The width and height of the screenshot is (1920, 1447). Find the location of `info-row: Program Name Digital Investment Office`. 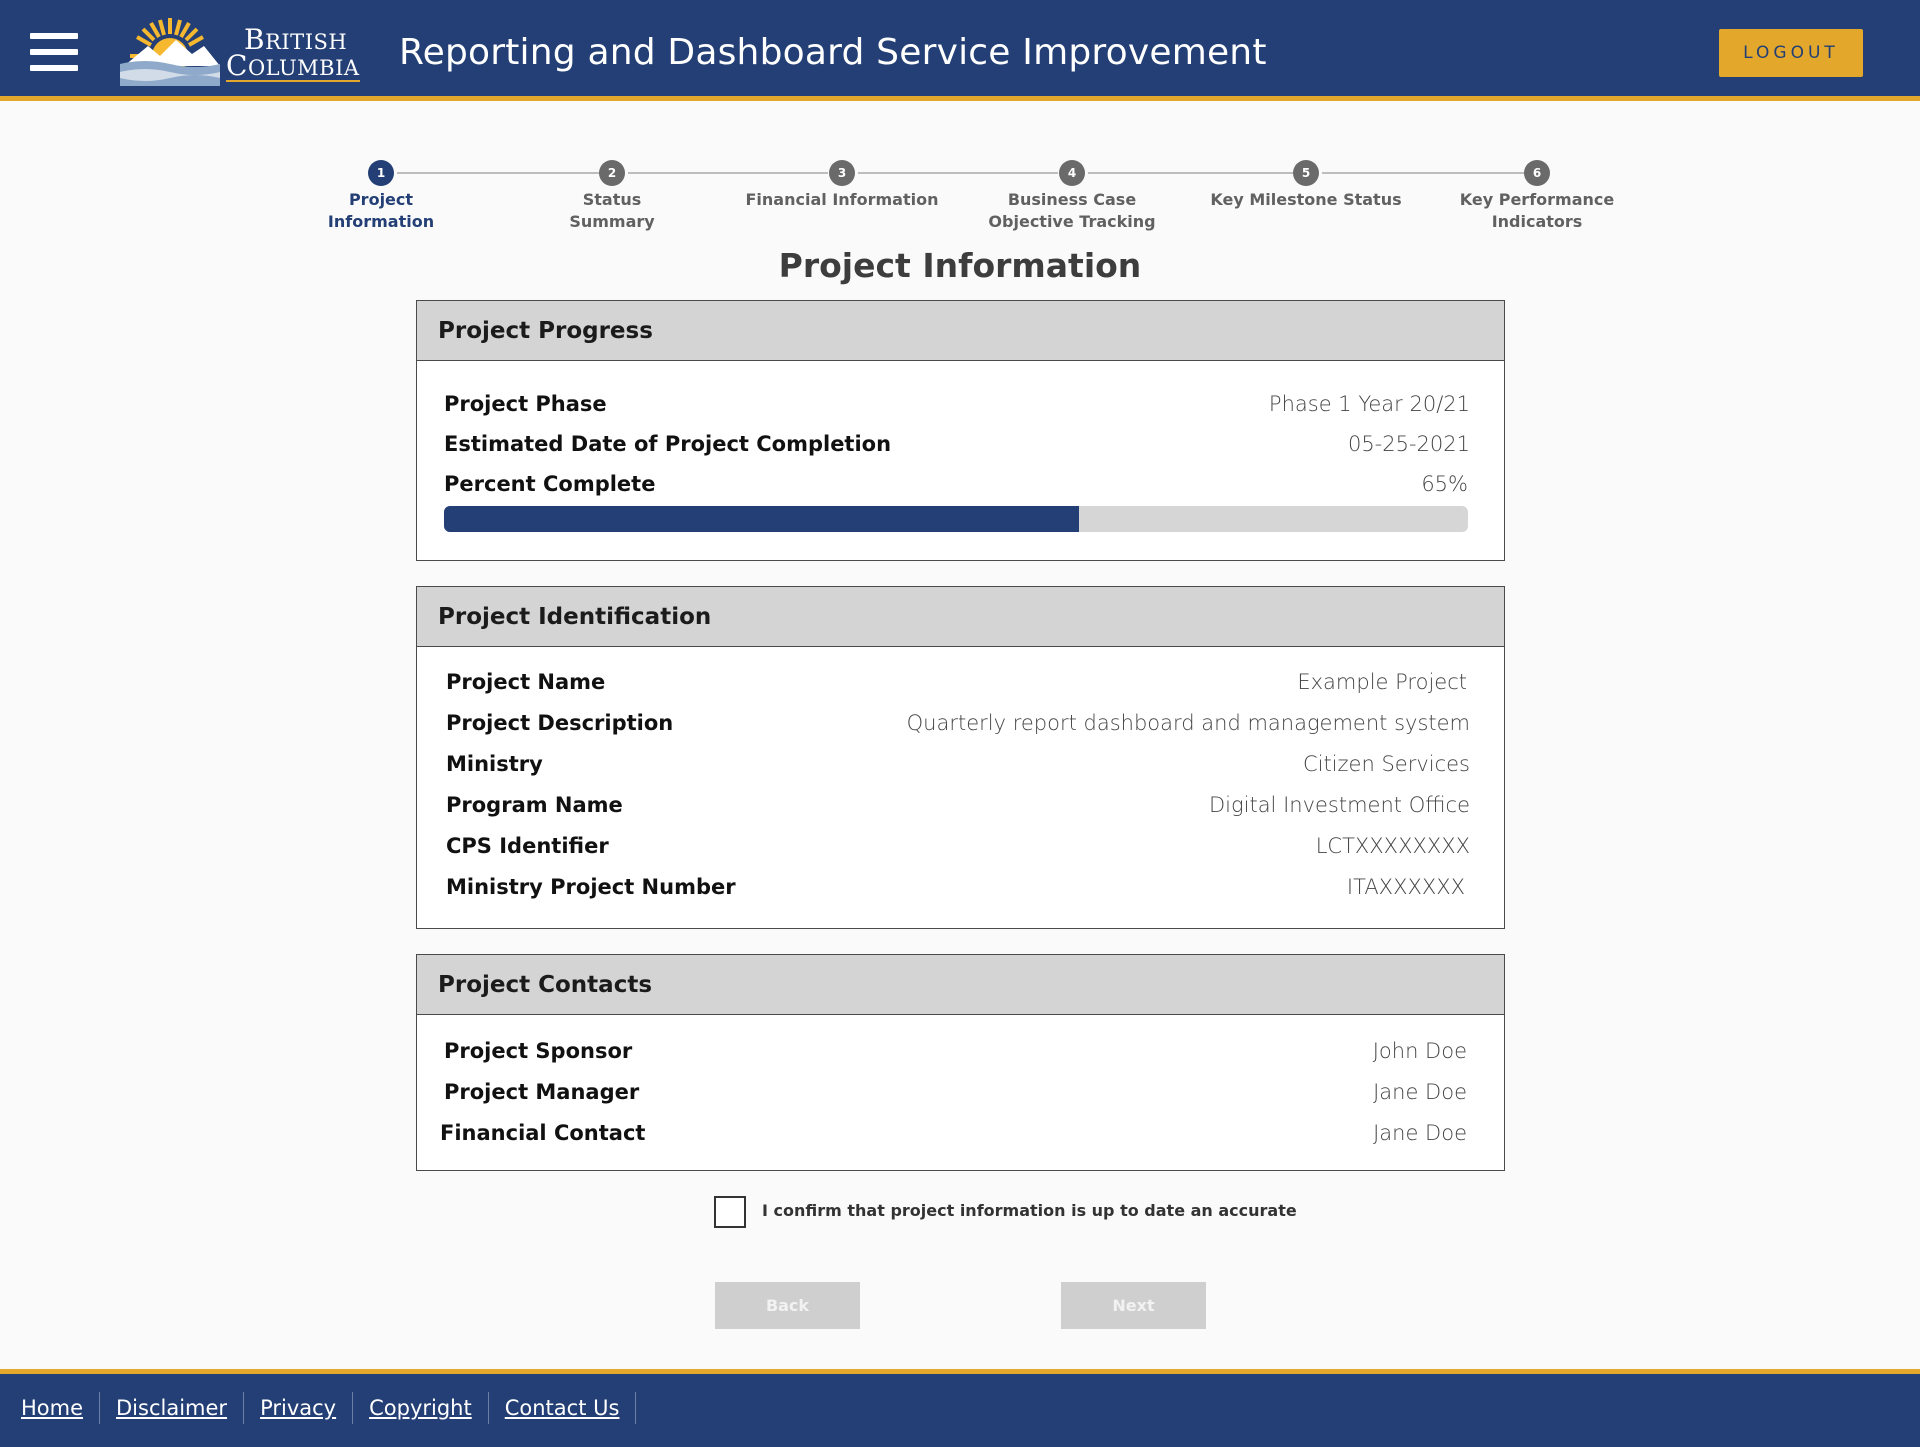

info-row: Program Name Digital Investment Office is located at coordinates (960, 805).